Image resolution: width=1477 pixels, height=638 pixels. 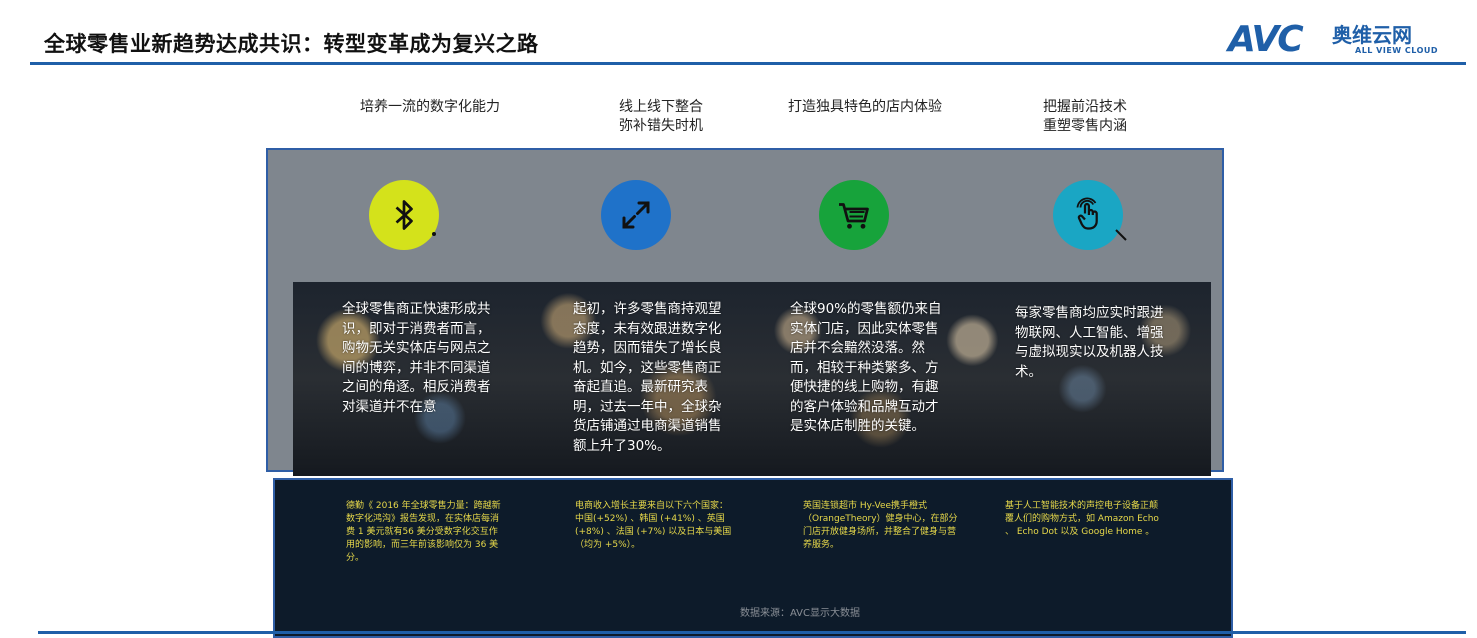 I want to click on footer-divider, so click(x=752, y=632).